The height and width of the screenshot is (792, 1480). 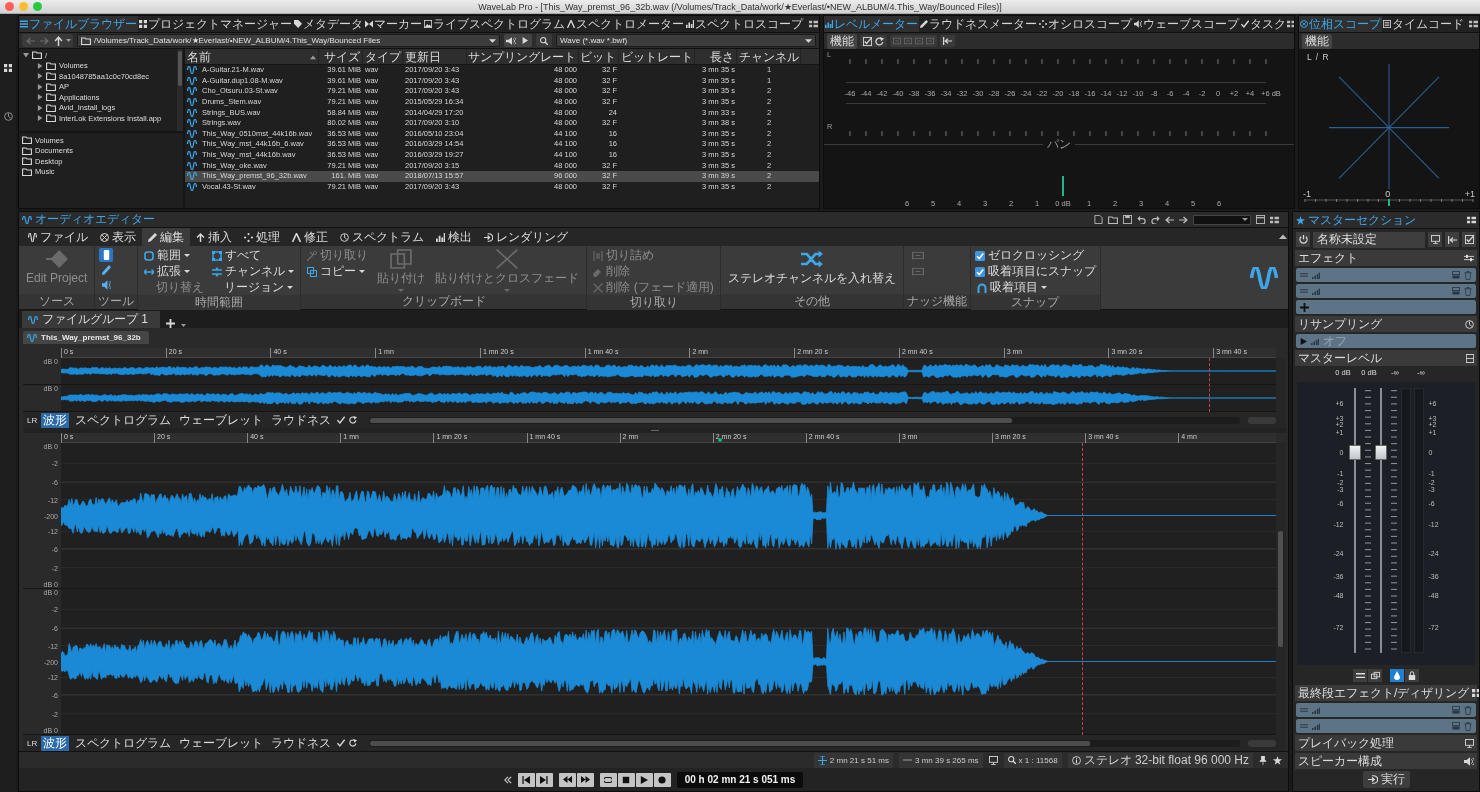 What do you see at coordinates (253, 287) in the screenshot?
I see `ribbon-button: リージョン` at bounding box center [253, 287].